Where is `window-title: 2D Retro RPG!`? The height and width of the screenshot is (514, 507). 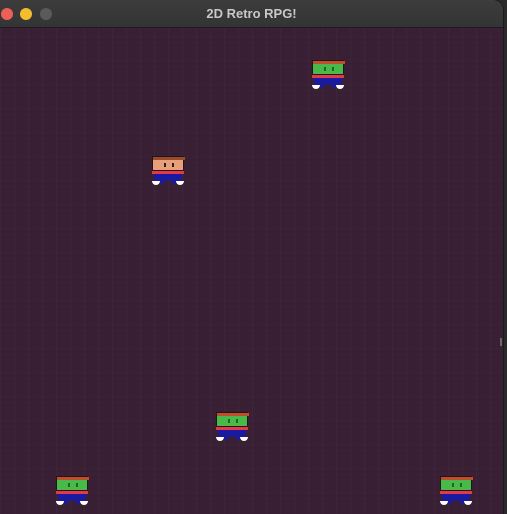
window-title: 2D Retro RPG! is located at coordinates (251, 13).